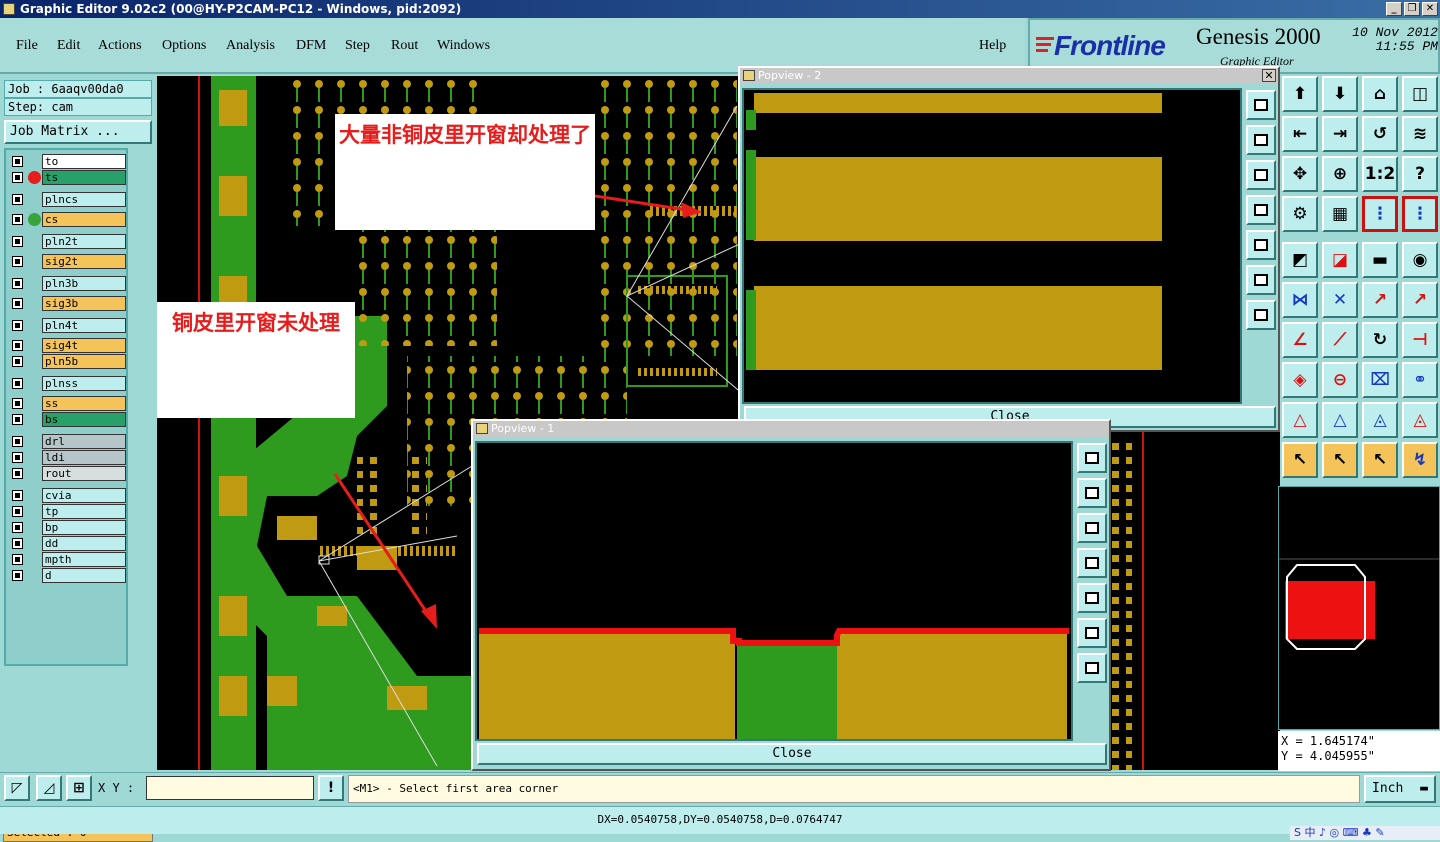 This screenshot has width=1440, height=842. I want to click on layer-row: cvia, so click(67, 495).